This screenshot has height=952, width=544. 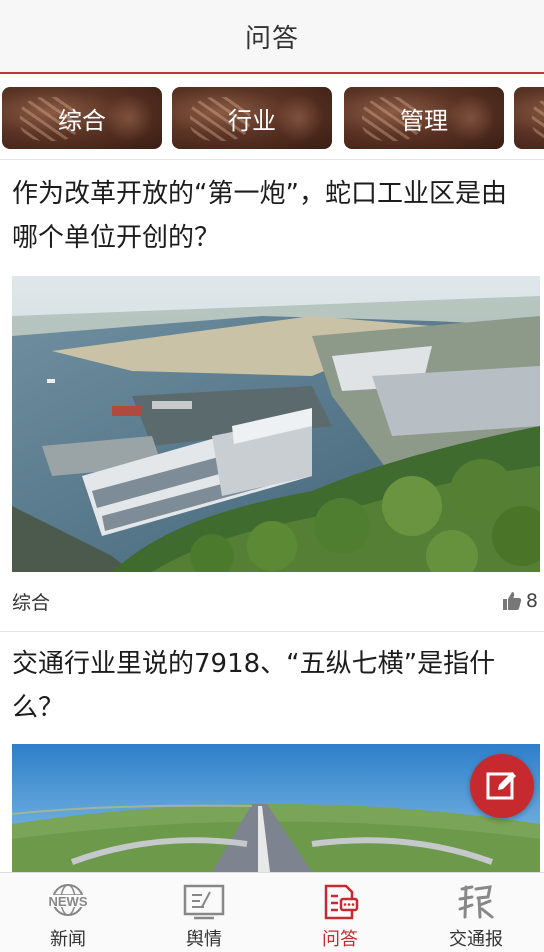 I want to click on tabbar-item-yuqing: 舆情, so click(x=204, y=912).